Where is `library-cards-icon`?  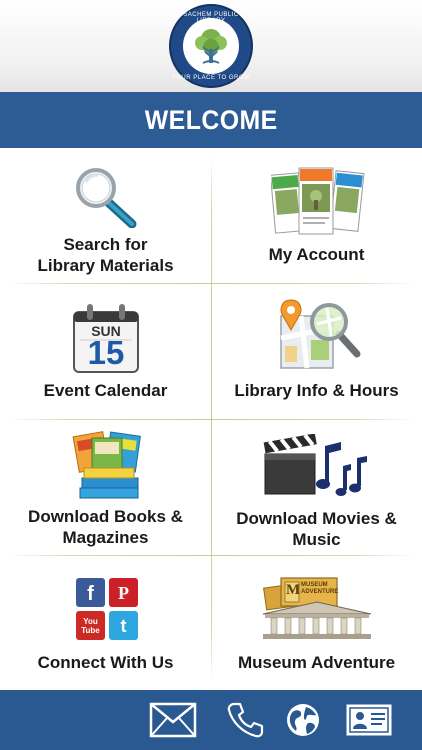 library-cards-icon is located at coordinates (318, 201).